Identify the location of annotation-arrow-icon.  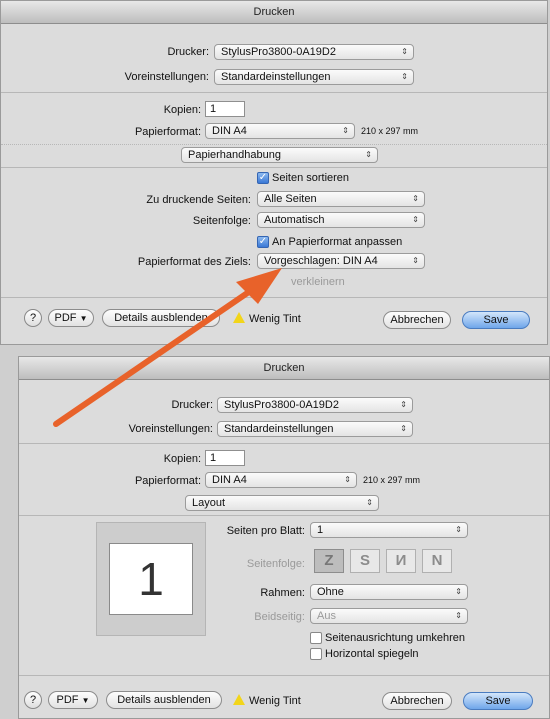
(167, 347).